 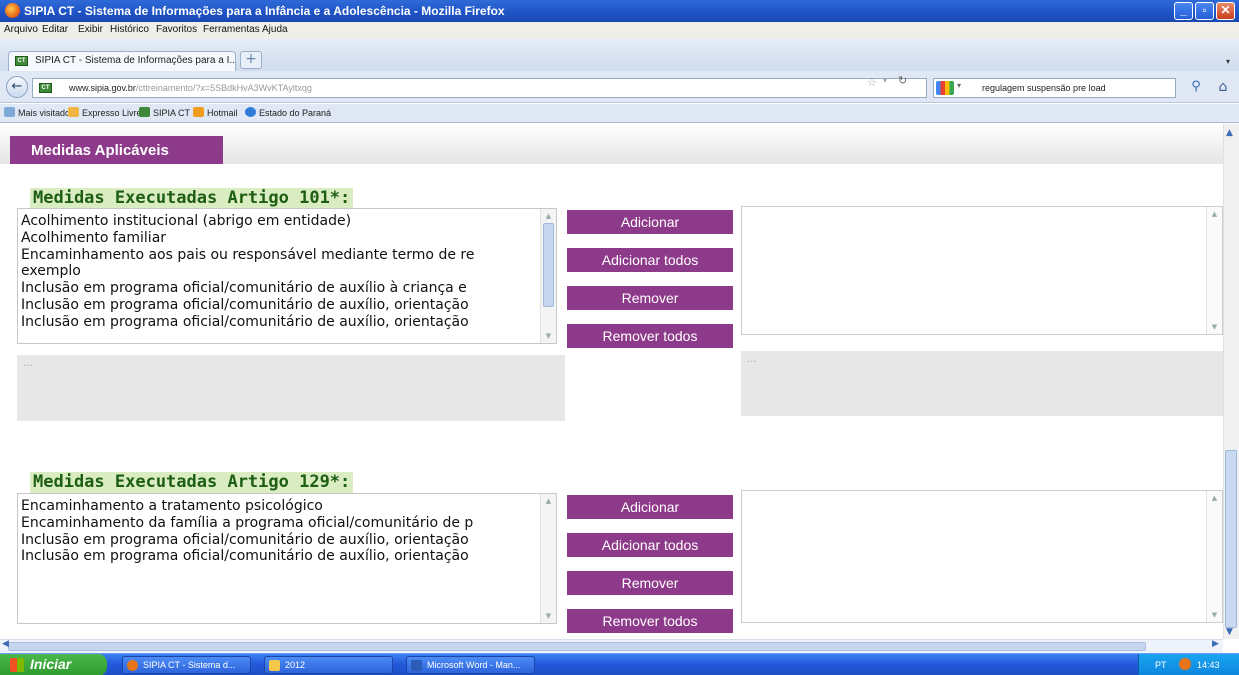 I want to click on language-indicator: PT, so click(x=1161, y=665).